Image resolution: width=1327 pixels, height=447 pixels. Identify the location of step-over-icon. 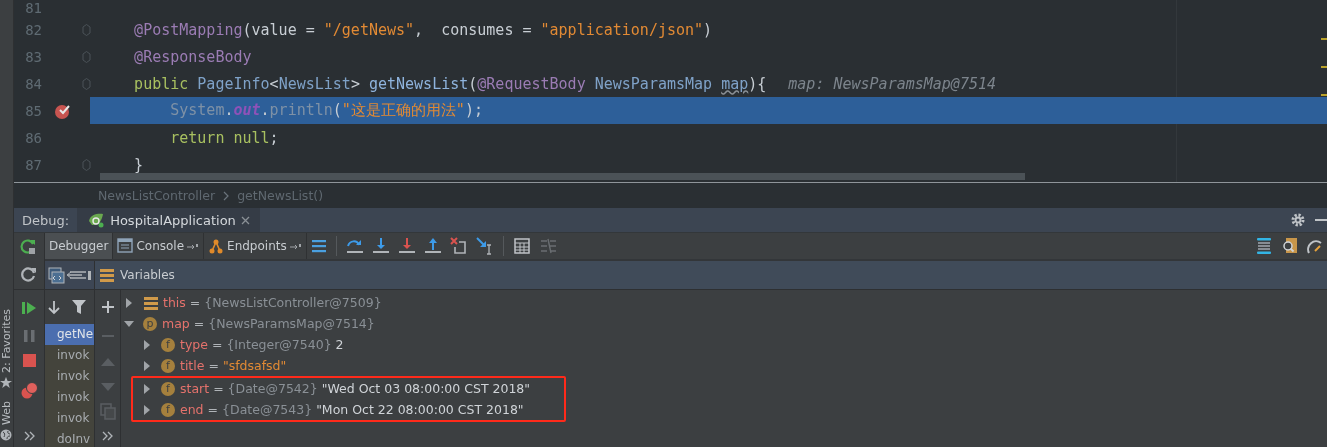
(354, 246).